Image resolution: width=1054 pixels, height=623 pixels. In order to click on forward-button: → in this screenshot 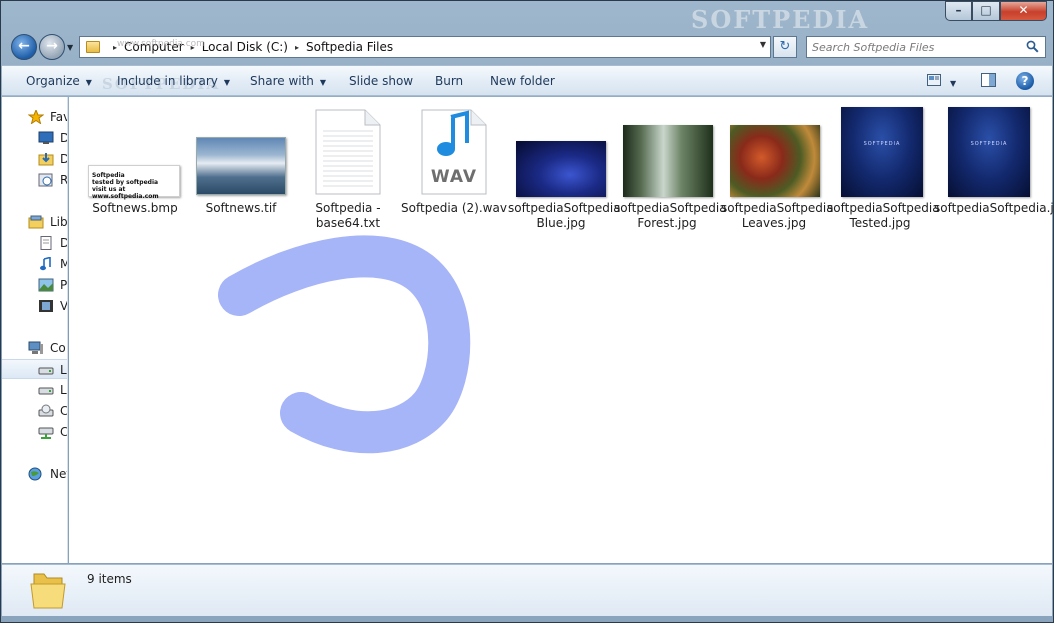, I will do `click(52, 47)`.